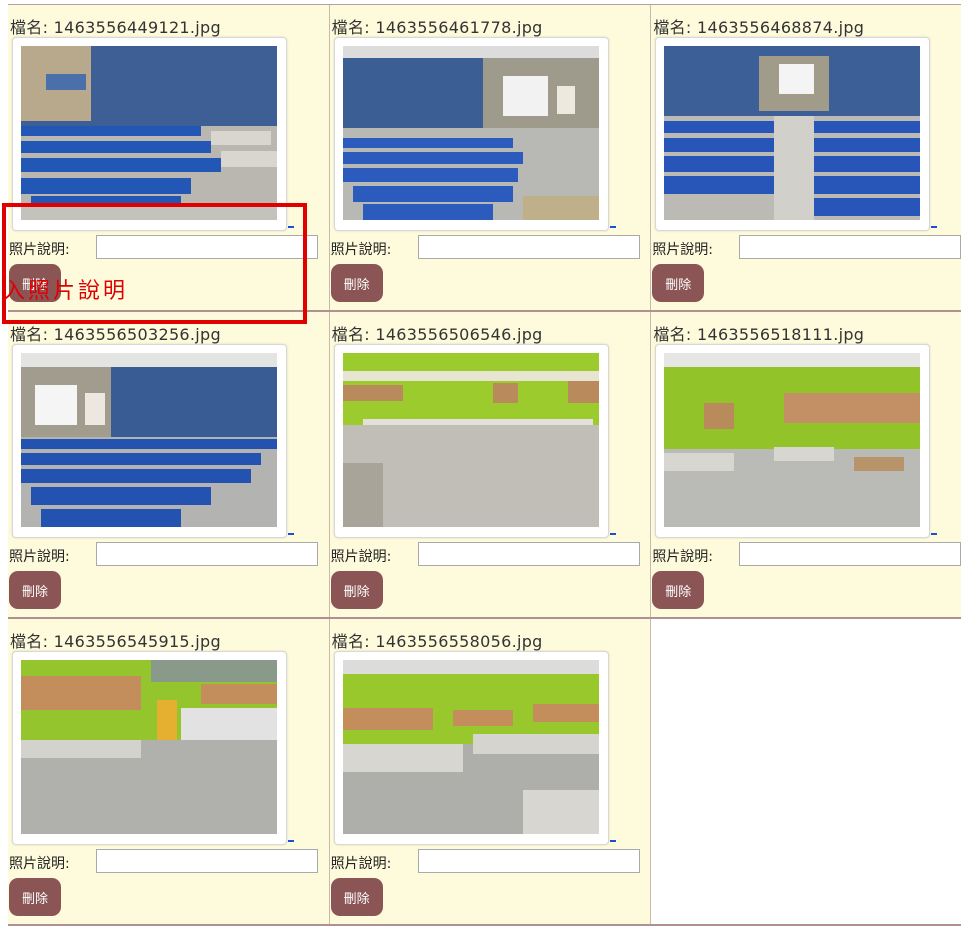  What do you see at coordinates (806, 771) in the screenshot?
I see `empty-cell` at bounding box center [806, 771].